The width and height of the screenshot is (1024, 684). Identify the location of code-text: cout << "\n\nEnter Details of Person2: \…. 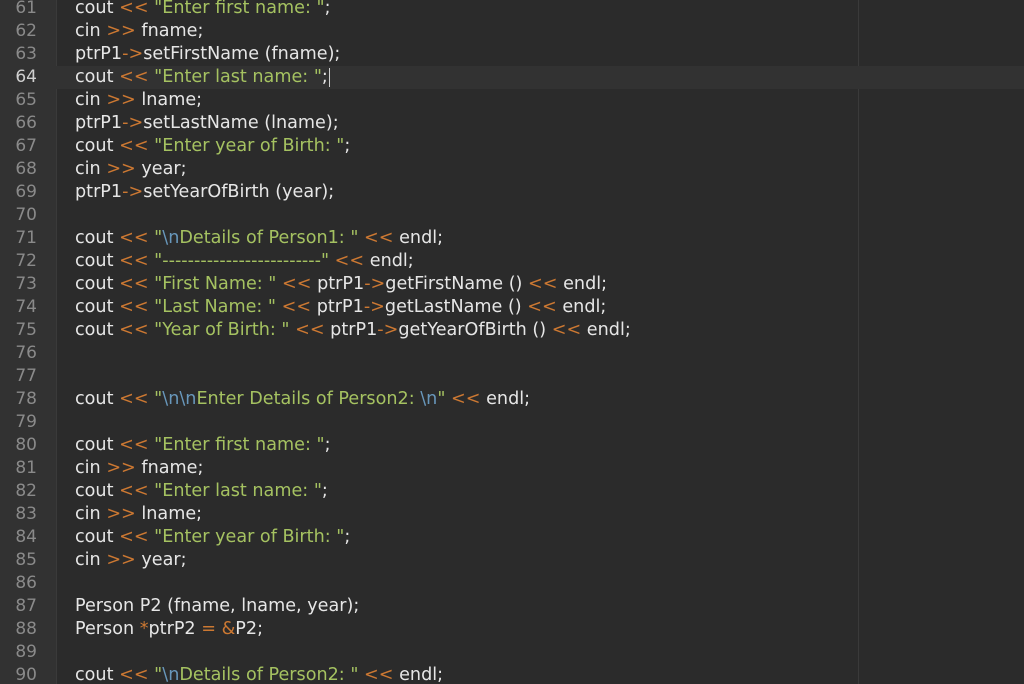
(302, 399).